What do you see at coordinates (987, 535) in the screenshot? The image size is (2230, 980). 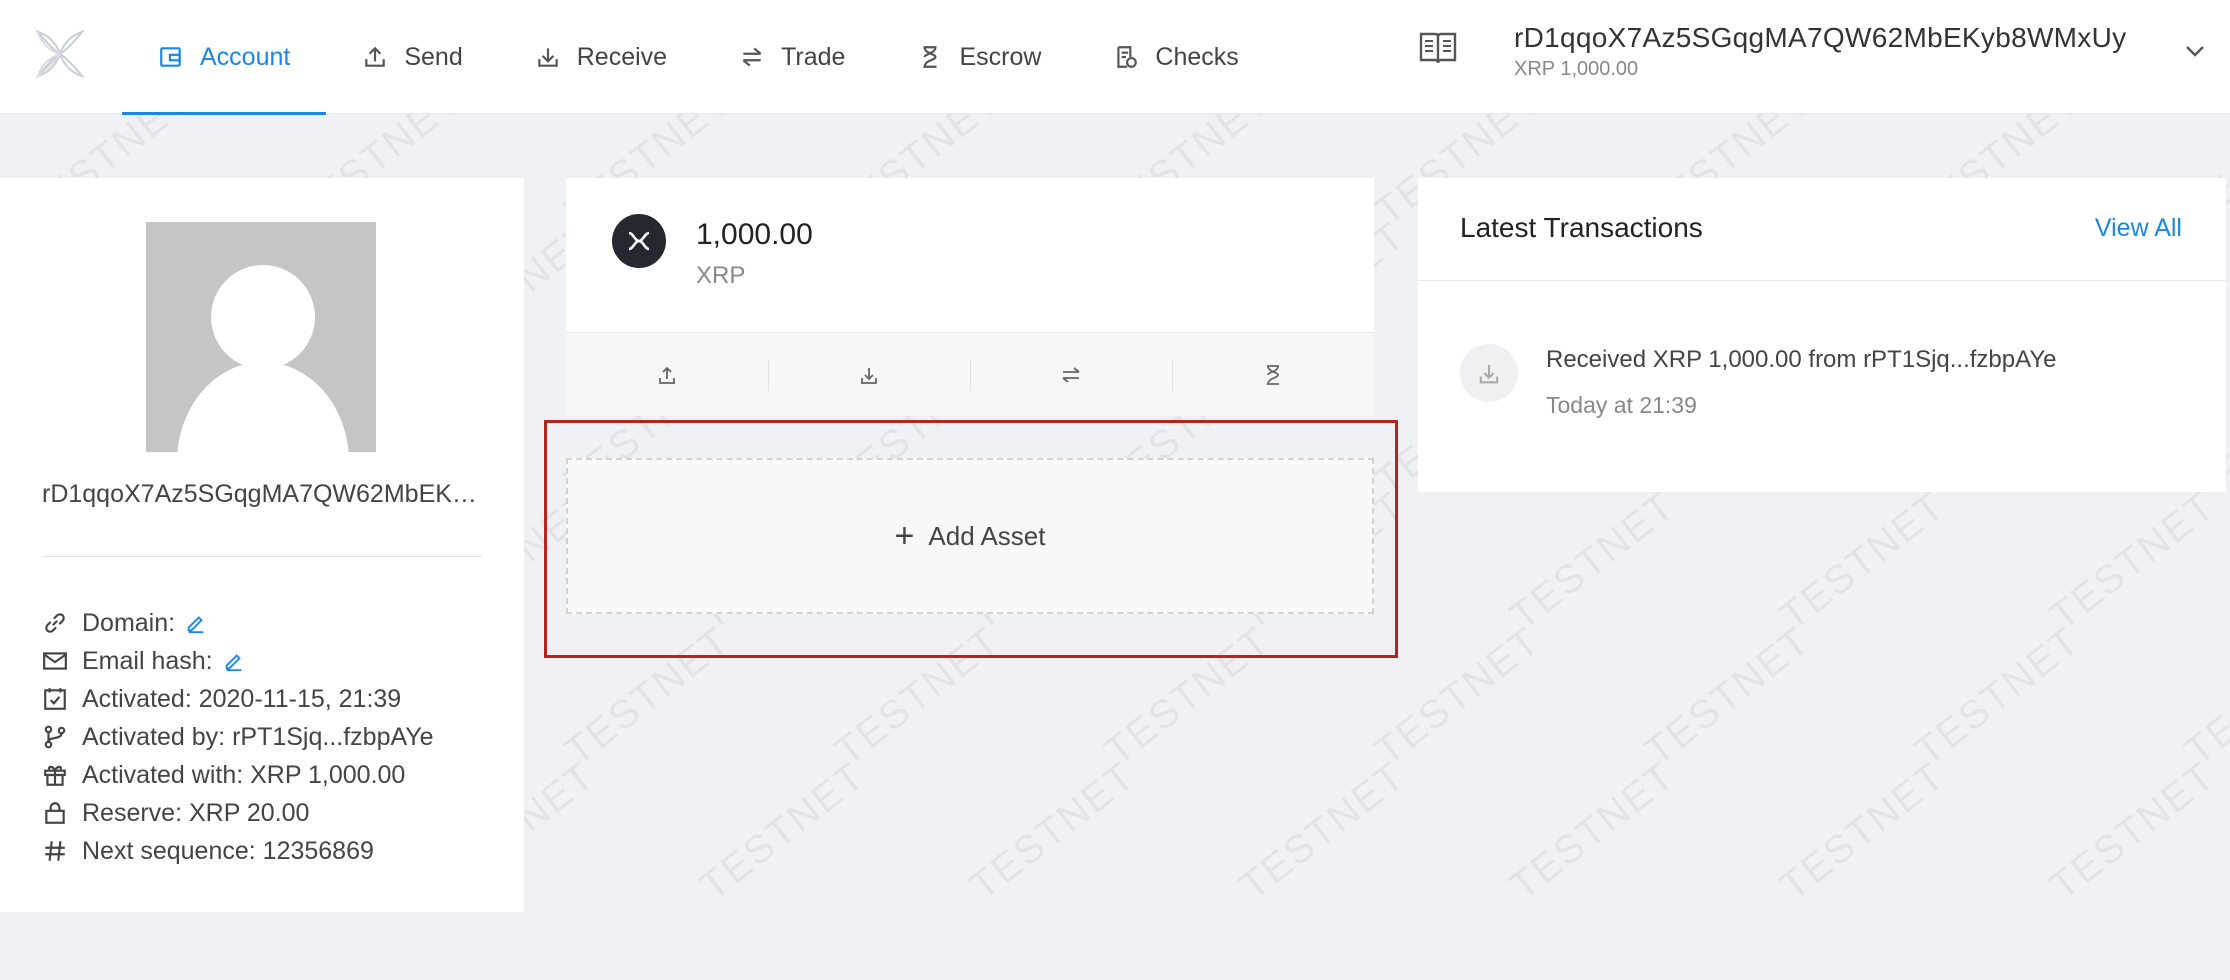 I see `add-asset-label: Add Asset` at bounding box center [987, 535].